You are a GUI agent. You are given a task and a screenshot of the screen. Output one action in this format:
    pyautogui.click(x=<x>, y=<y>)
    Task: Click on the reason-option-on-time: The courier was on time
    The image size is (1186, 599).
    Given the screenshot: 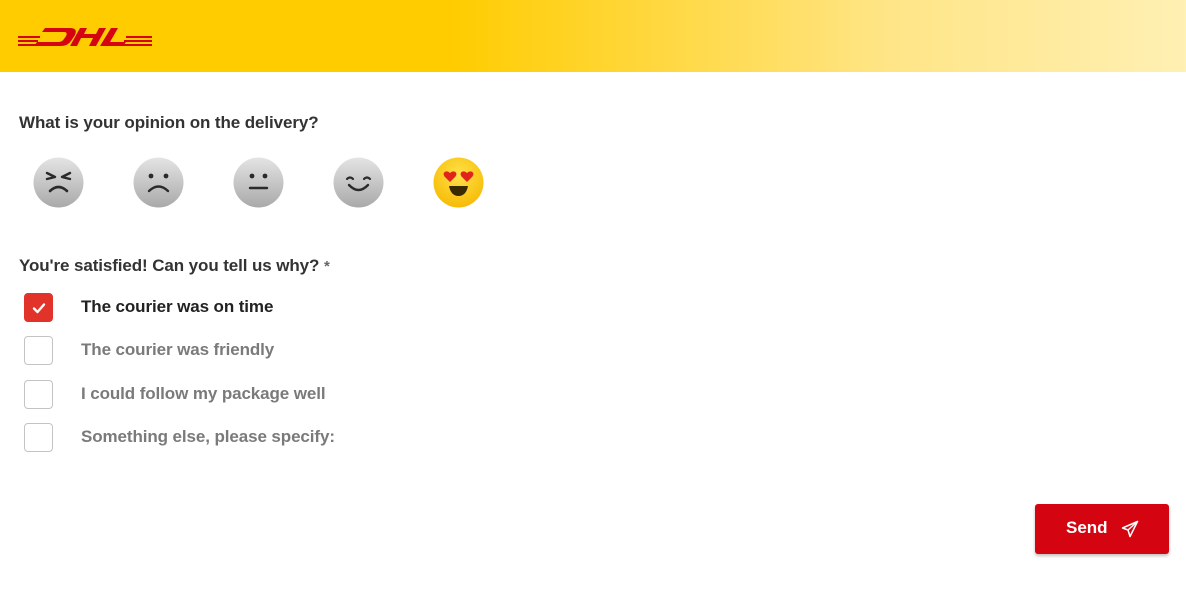 What is the action you would take?
    pyautogui.click(x=204, y=309)
    